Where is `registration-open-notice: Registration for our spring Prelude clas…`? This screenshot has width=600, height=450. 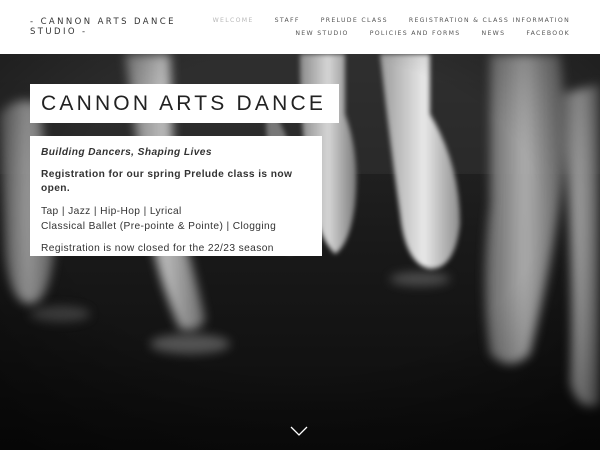
registration-open-notice: Registration for our spring Prelude clas… is located at coordinates (167, 181).